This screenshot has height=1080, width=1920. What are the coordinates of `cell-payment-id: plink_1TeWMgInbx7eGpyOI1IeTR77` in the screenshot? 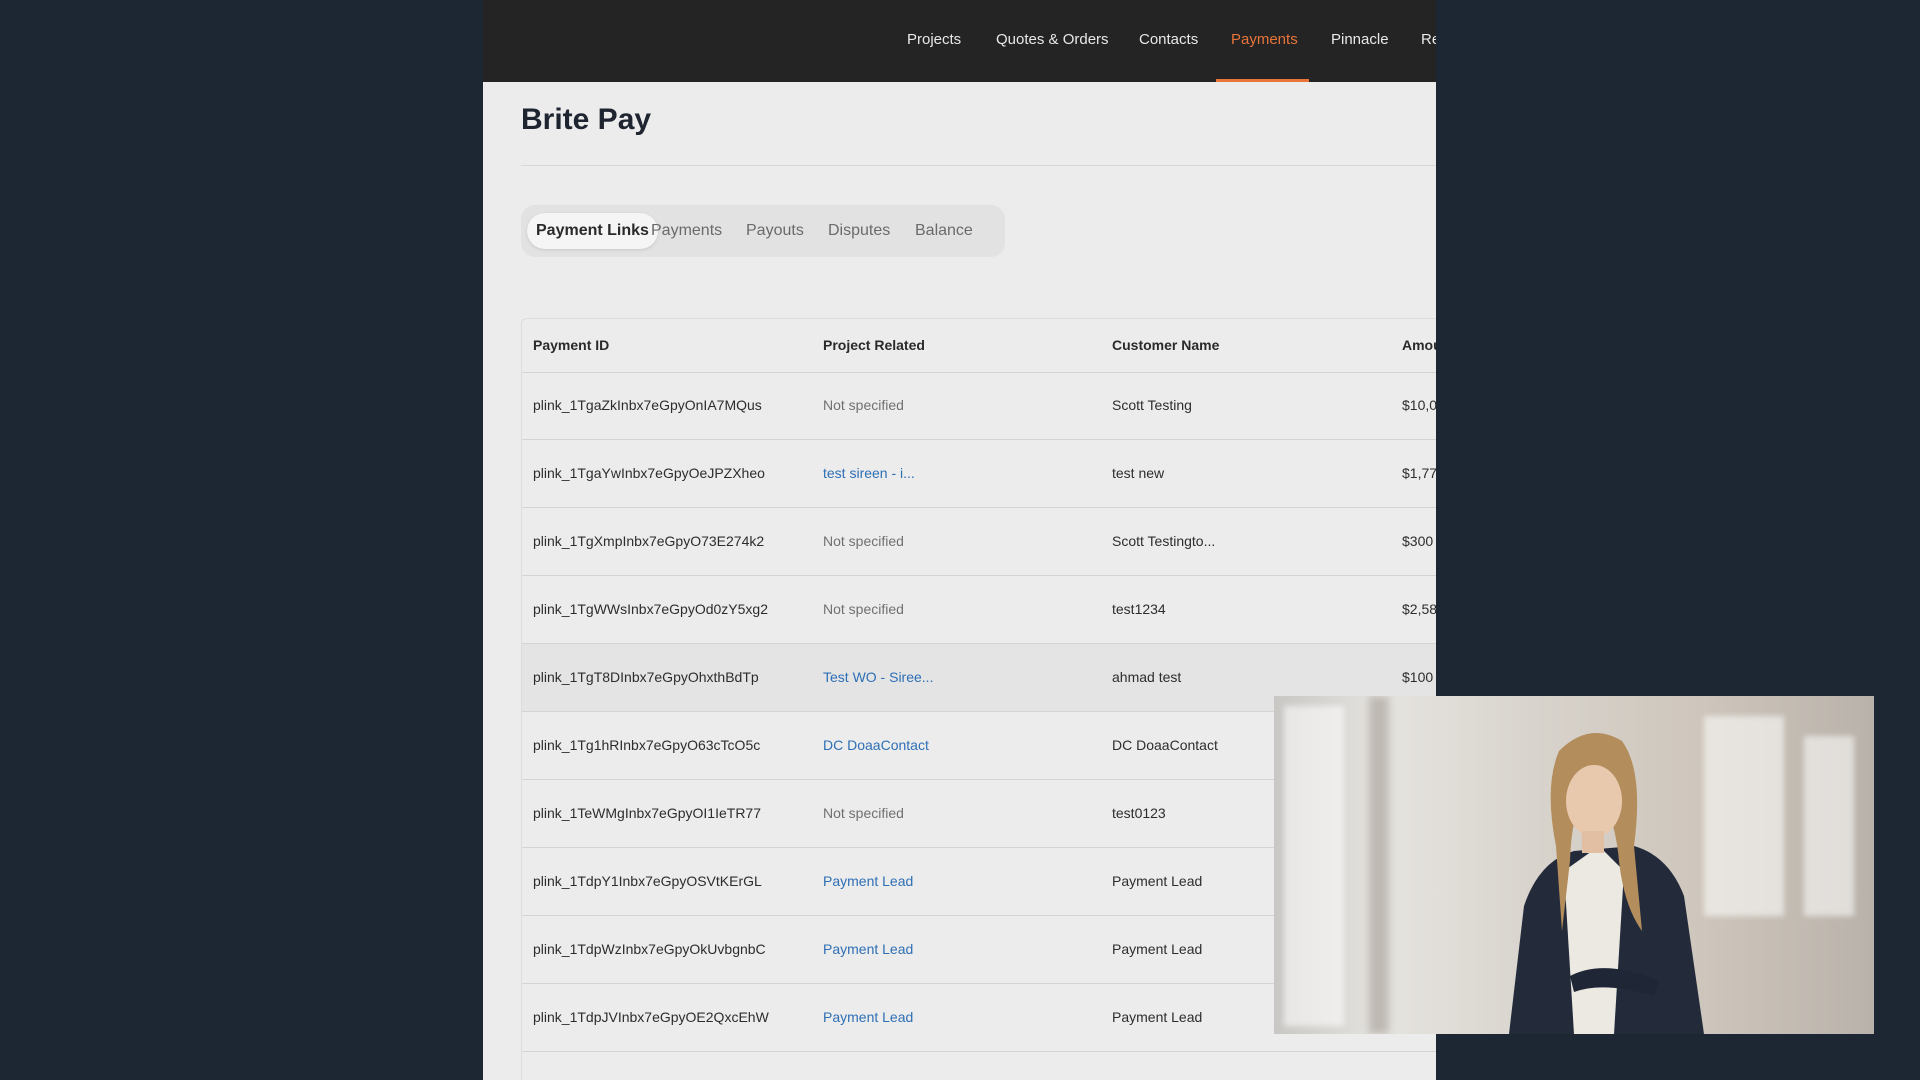 It's located at (647, 813).